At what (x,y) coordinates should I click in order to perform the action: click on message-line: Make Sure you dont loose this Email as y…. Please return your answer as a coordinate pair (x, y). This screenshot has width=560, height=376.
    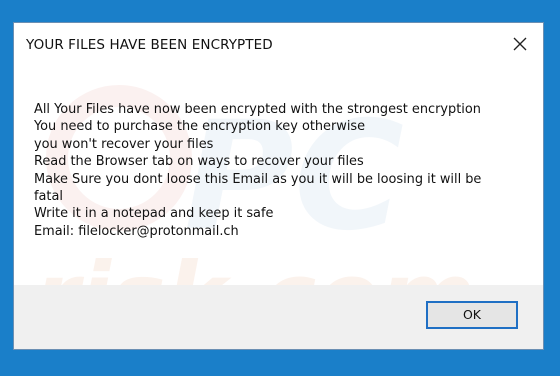
    Looking at the image, I should click on (258, 179).